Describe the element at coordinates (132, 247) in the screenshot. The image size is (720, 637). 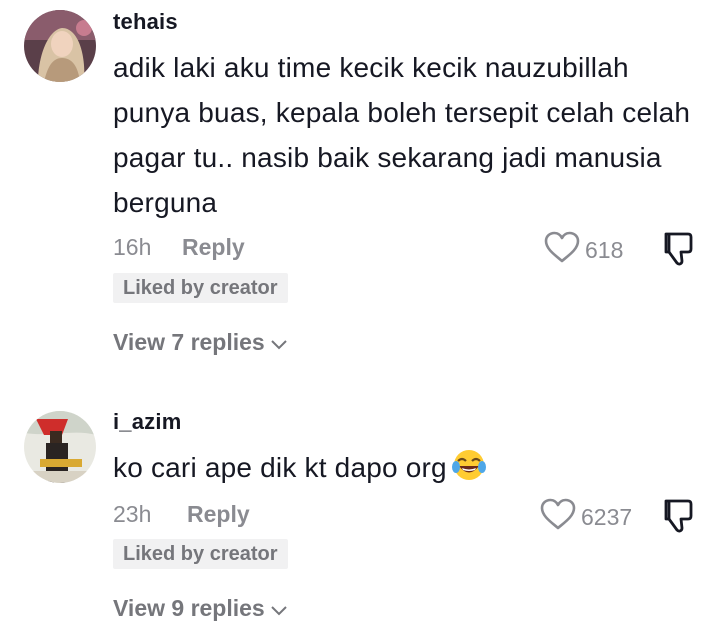
I see `comment-time: 16h` at that location.